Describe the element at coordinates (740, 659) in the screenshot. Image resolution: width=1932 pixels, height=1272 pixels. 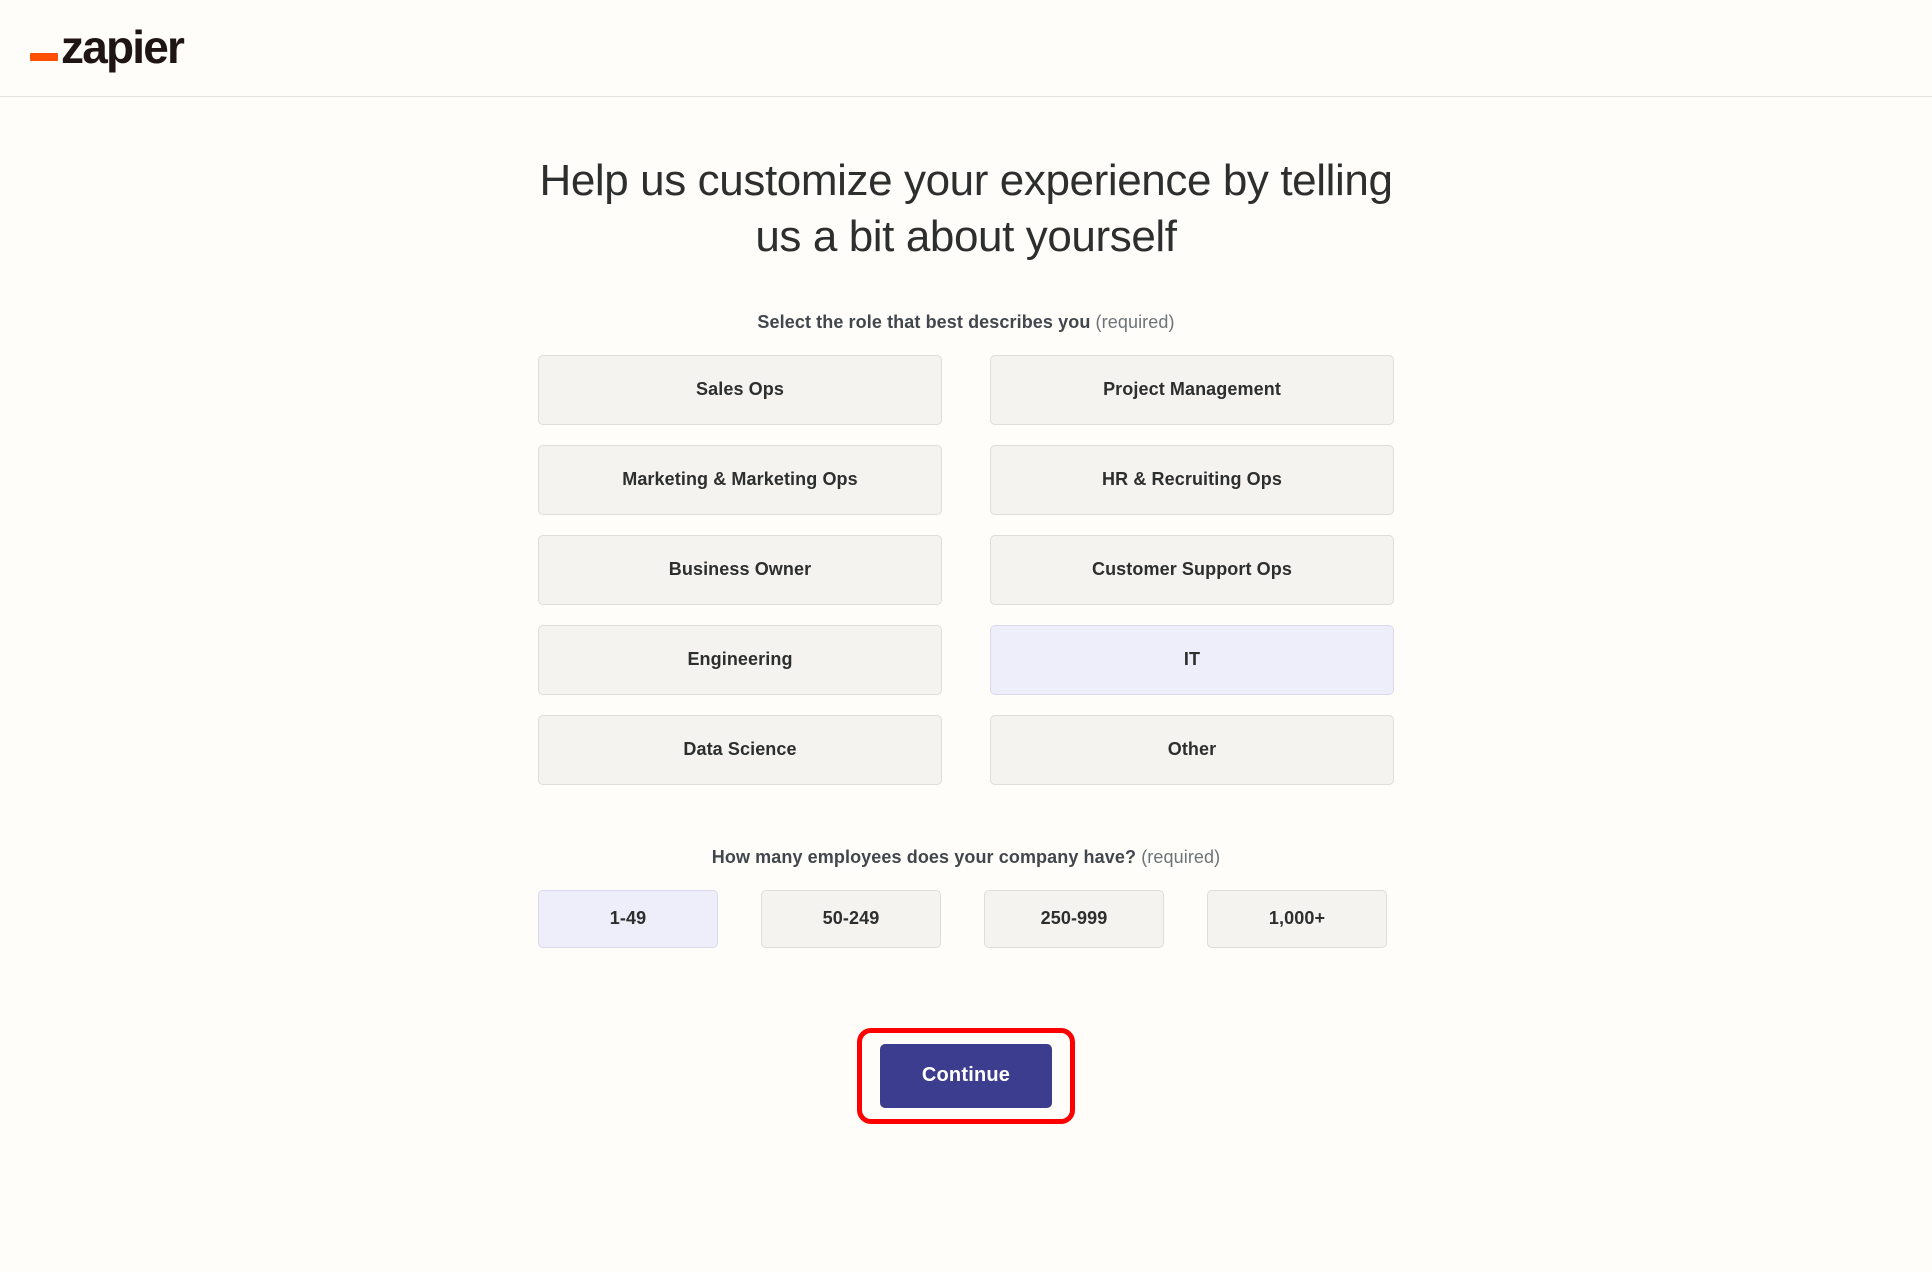
I see `role-option-engineering: Engineering` at that location.